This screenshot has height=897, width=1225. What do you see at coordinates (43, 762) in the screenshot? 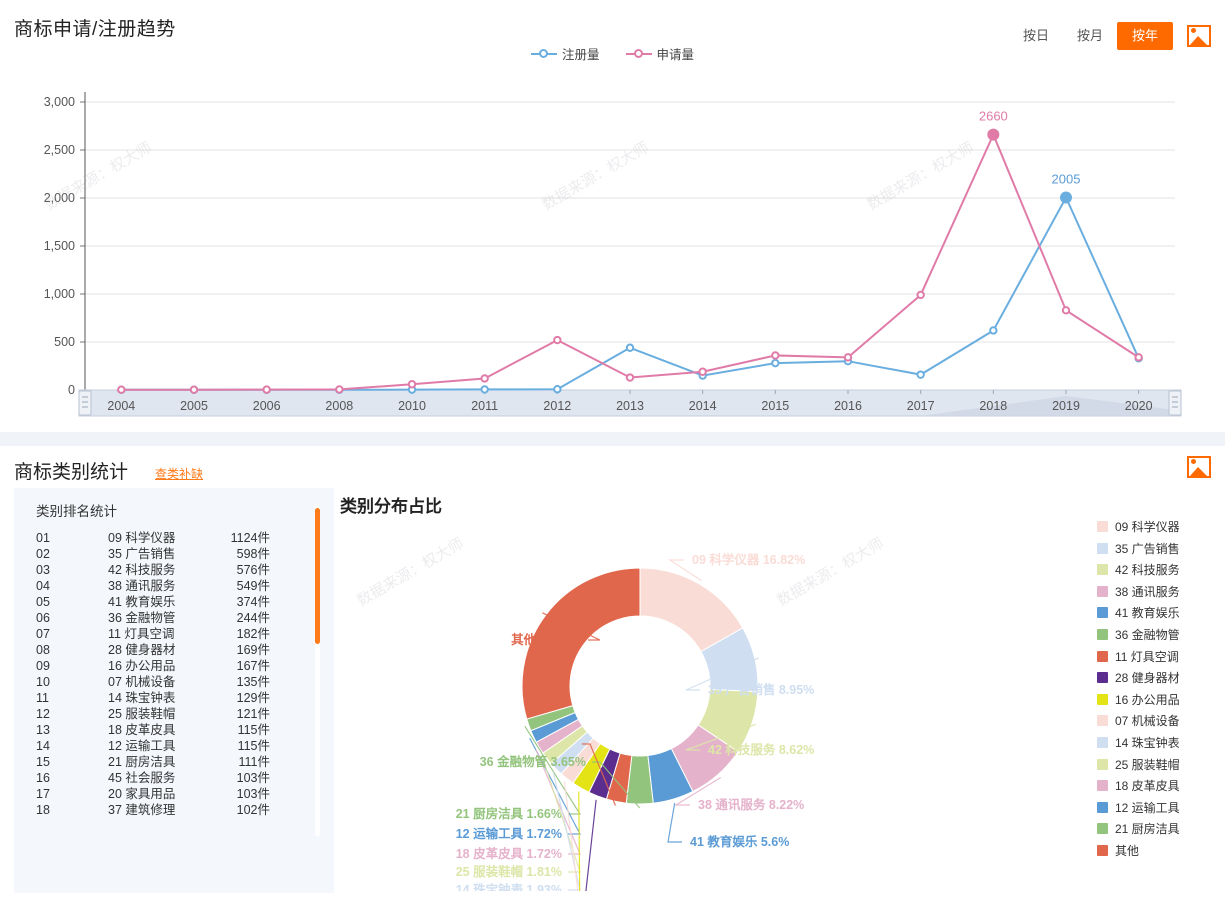
I see `rank-index: 15` at bounding box center [43, 762].